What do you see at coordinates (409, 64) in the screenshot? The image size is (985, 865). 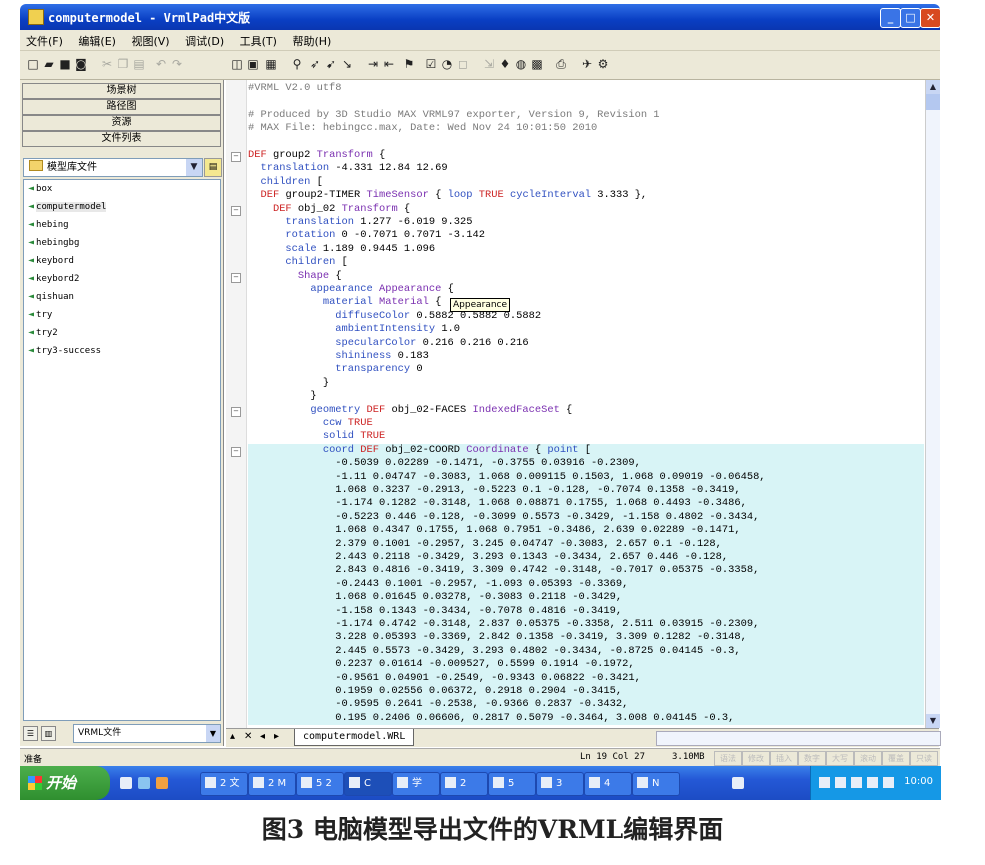 I see `bookmark-icon: ⚑` at bounding box center [409, 64].